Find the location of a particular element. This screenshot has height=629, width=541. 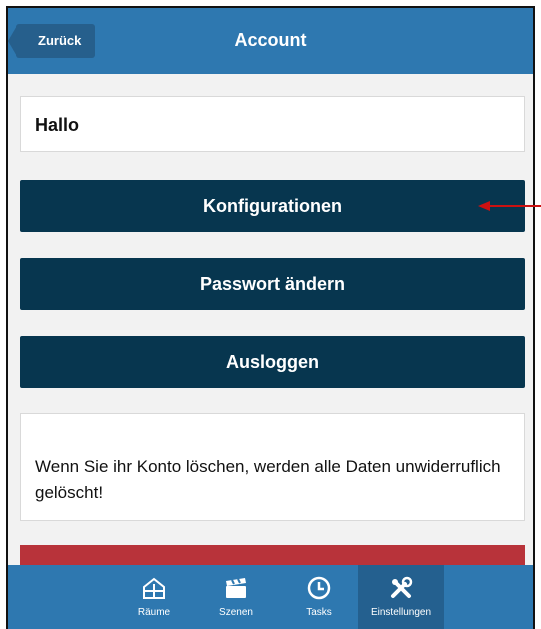

bottom-tab-bar: Räume Szenen Tasks Einstellungen is located at coordinates (270, 597).